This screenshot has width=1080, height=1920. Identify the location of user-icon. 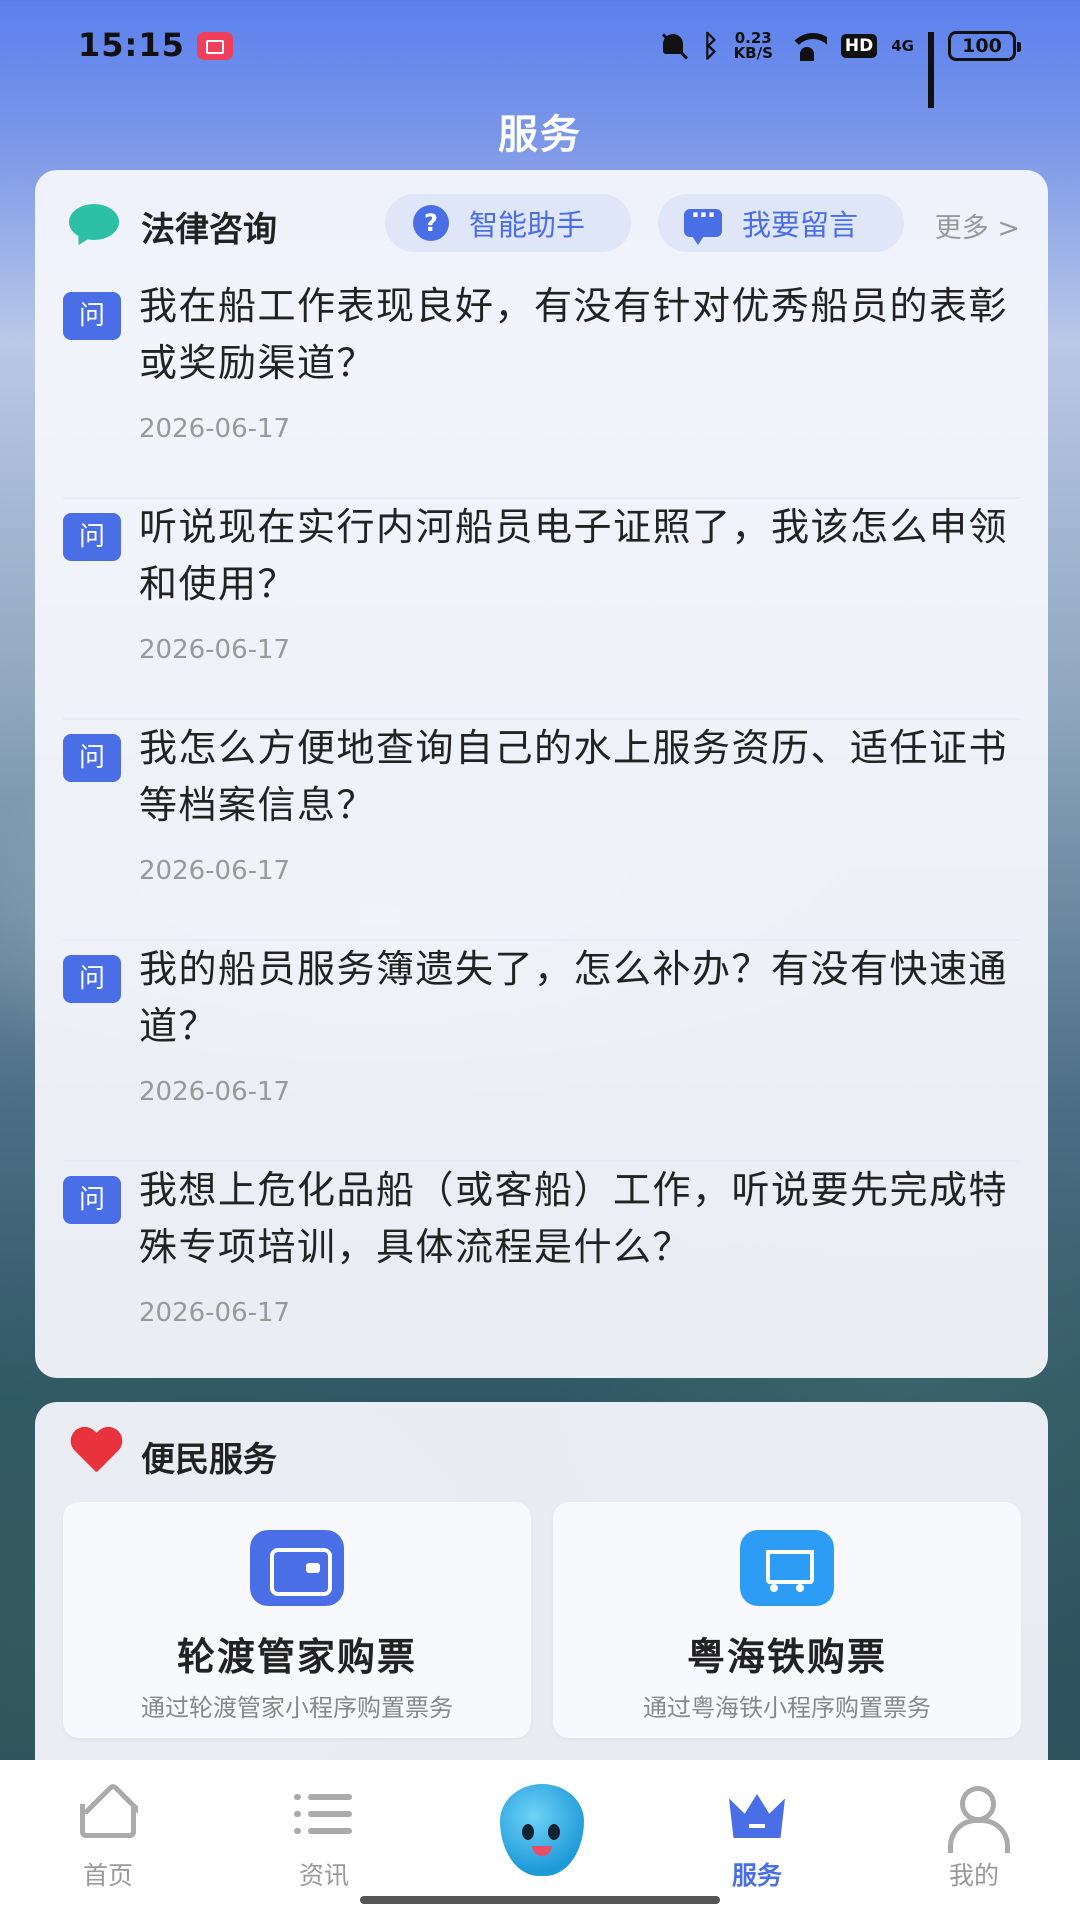
(978, 1818).